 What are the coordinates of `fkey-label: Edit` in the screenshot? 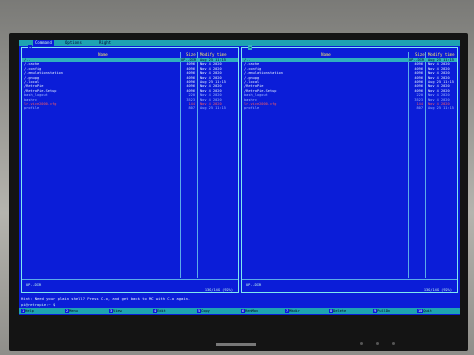 It's located at (161, 311).